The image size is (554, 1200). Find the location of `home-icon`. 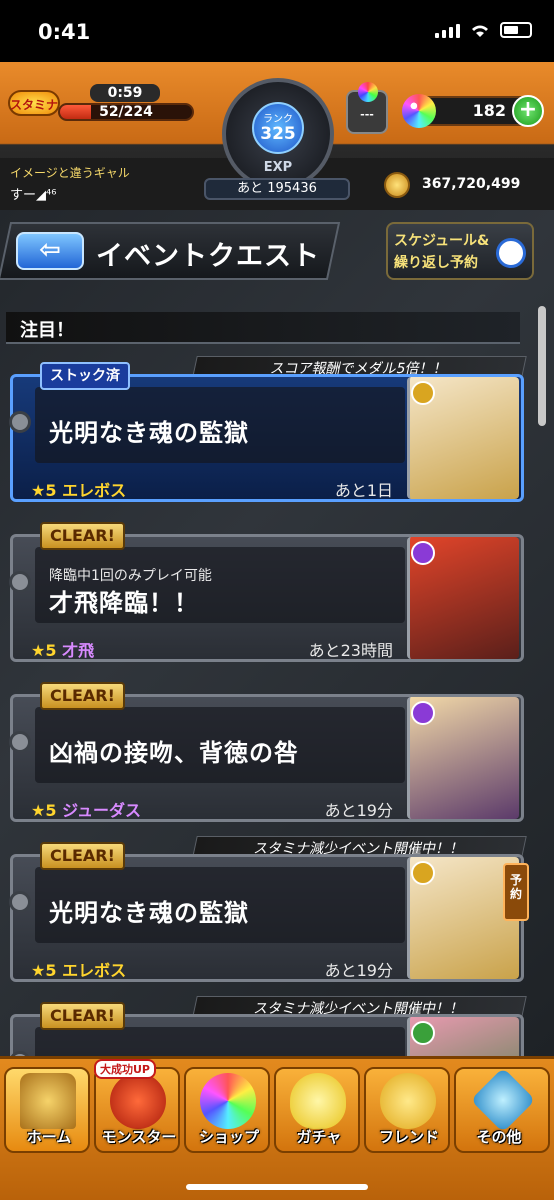

home-icon is located at coordinates (48, 1101).